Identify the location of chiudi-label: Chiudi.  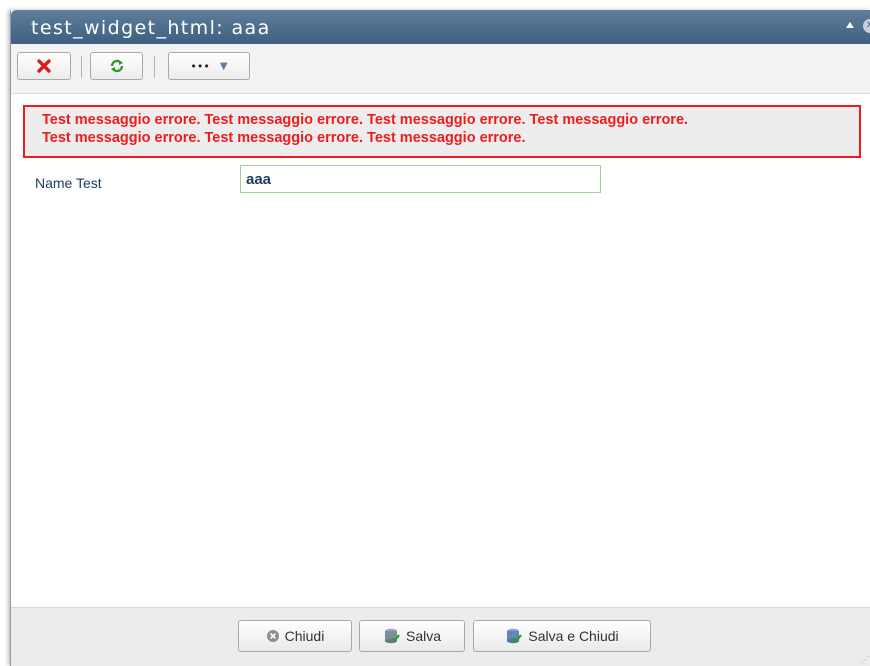
(304, 636).